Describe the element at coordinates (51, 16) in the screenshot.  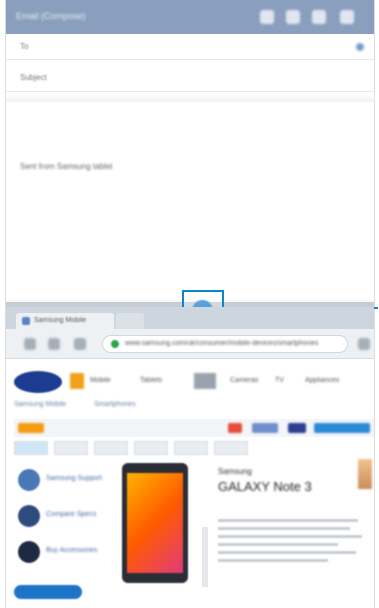
I see `email-title: Email (Compose)` at that location.